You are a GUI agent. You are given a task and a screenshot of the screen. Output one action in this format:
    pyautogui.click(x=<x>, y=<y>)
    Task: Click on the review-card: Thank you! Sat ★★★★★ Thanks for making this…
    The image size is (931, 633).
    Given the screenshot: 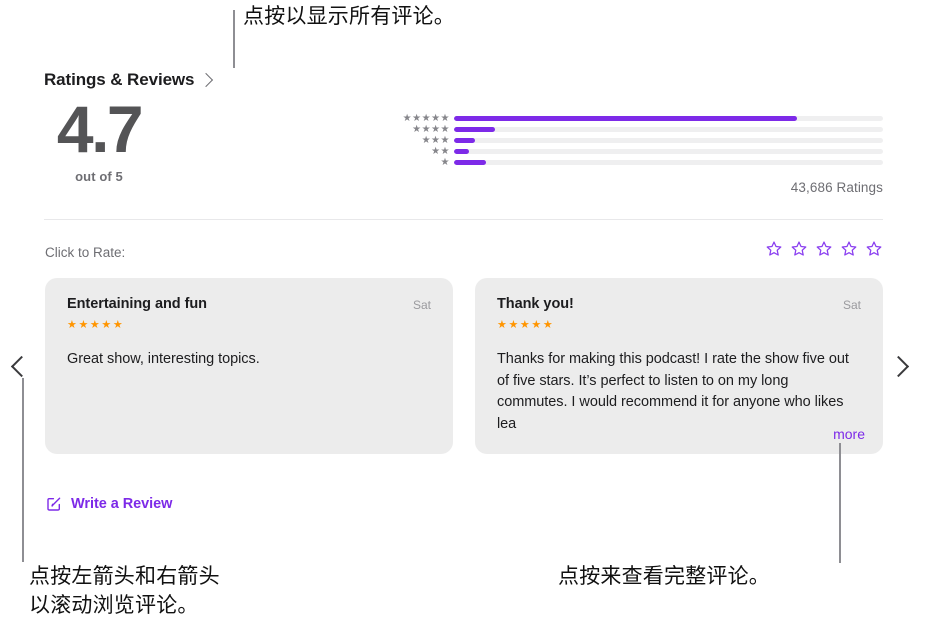 What is the action you would take?
    pyautogui.click(x=679, y=366)
    